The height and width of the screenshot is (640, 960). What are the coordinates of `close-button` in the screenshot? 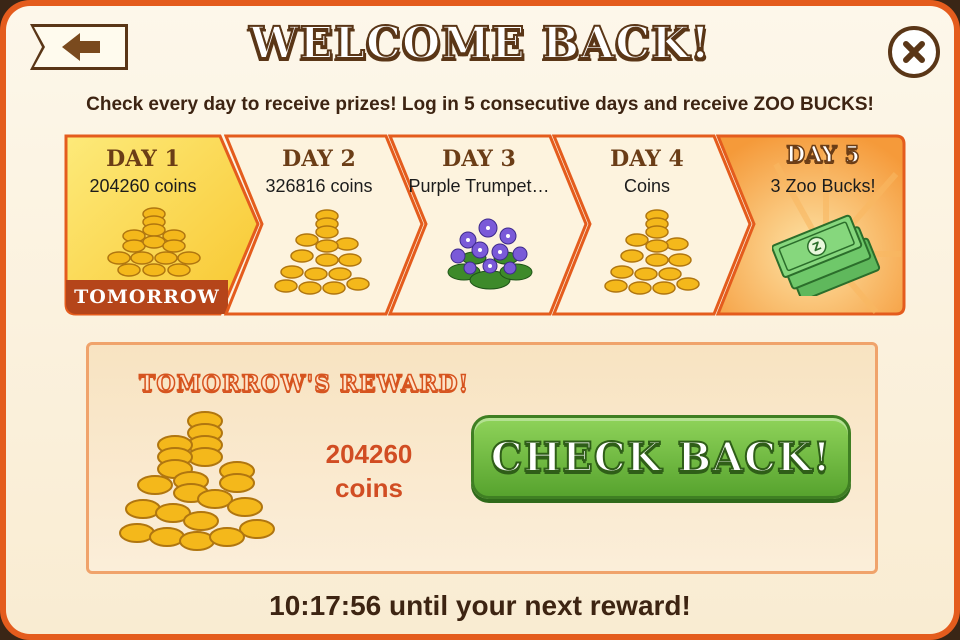 It's located at (914, 52).